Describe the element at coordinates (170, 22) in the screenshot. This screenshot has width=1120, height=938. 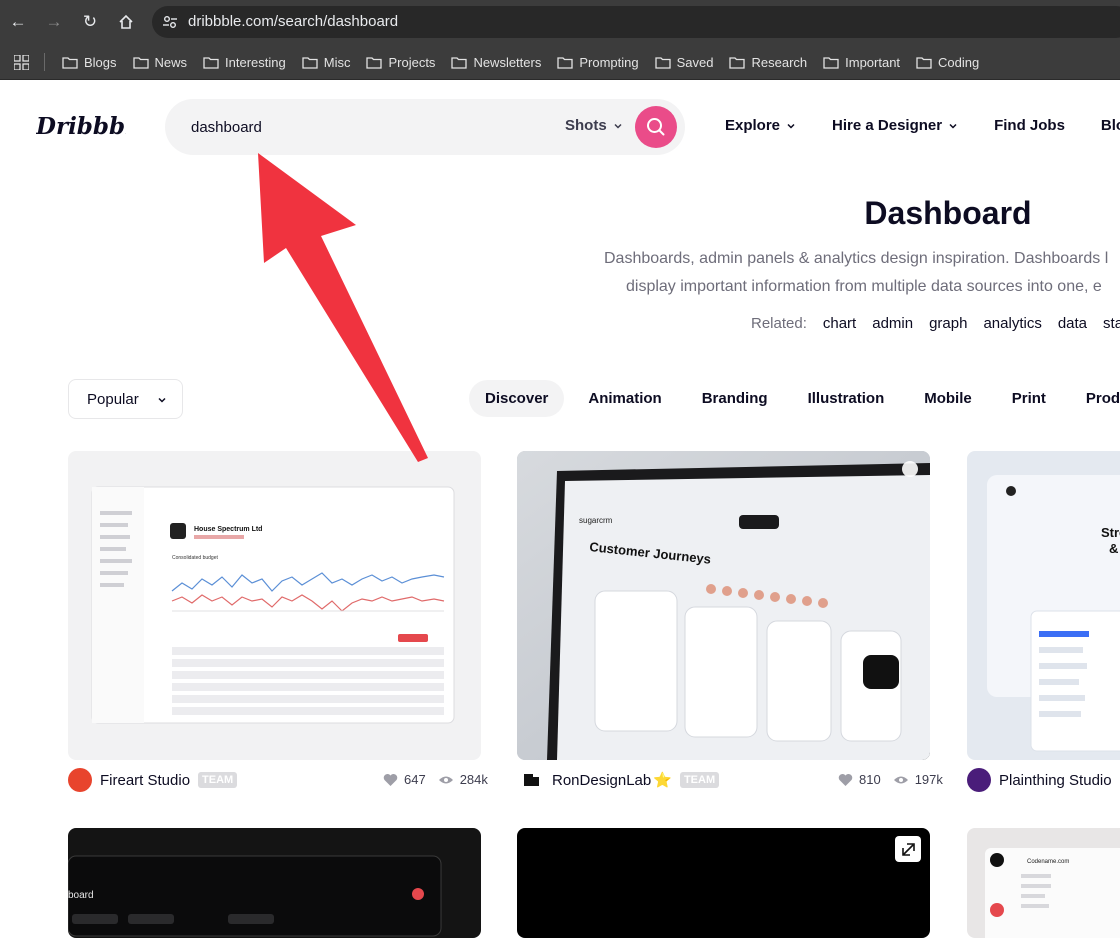
I see `site-settings-icon` at that location.